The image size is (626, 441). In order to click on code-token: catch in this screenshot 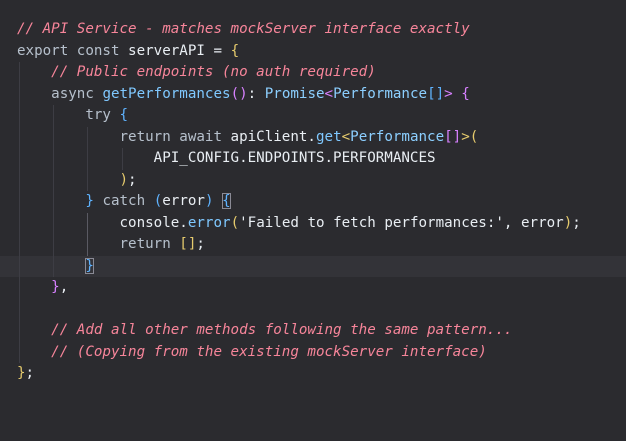, I will do `click(124, 201)`.